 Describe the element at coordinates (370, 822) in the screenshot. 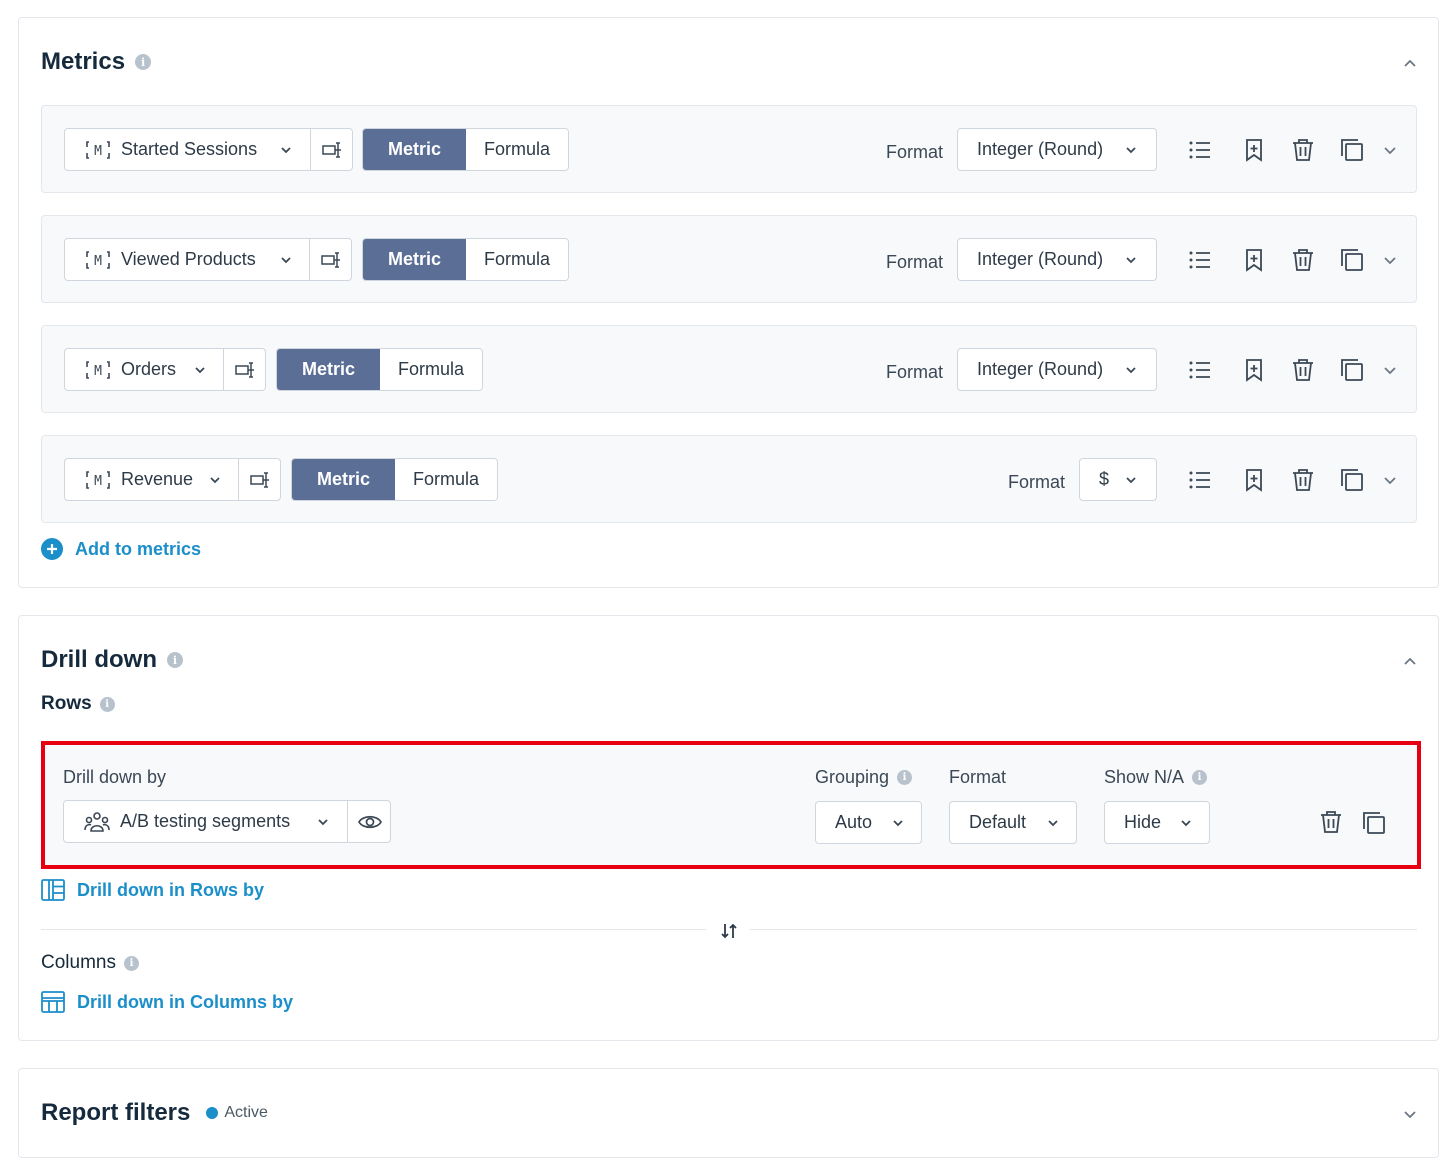

I see `eye-icon` at that location.